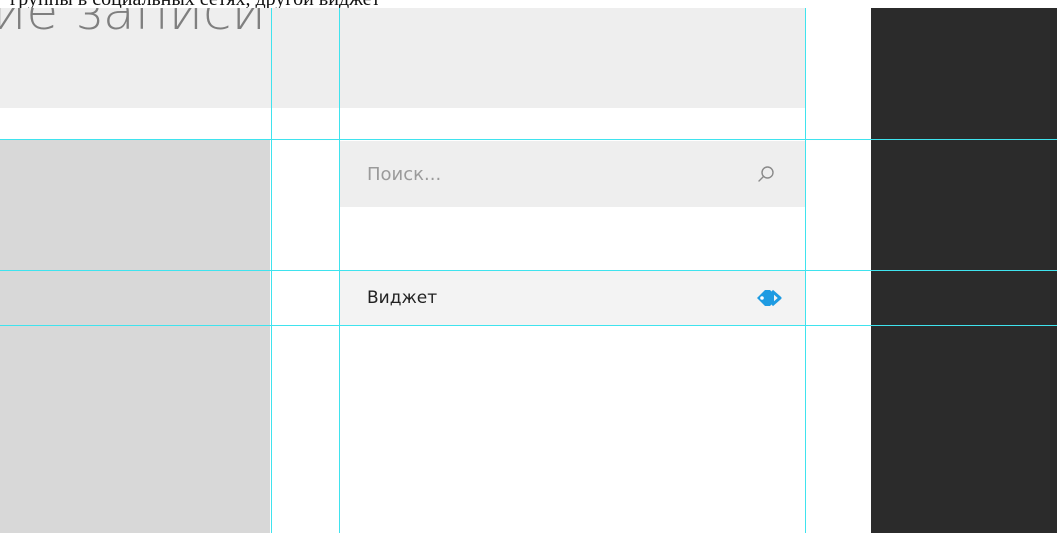 The width and height of the screenshot is (1057, 533). Describe the element at coordinates (561, 174) in the screenshot. I see `search-input` at that location.